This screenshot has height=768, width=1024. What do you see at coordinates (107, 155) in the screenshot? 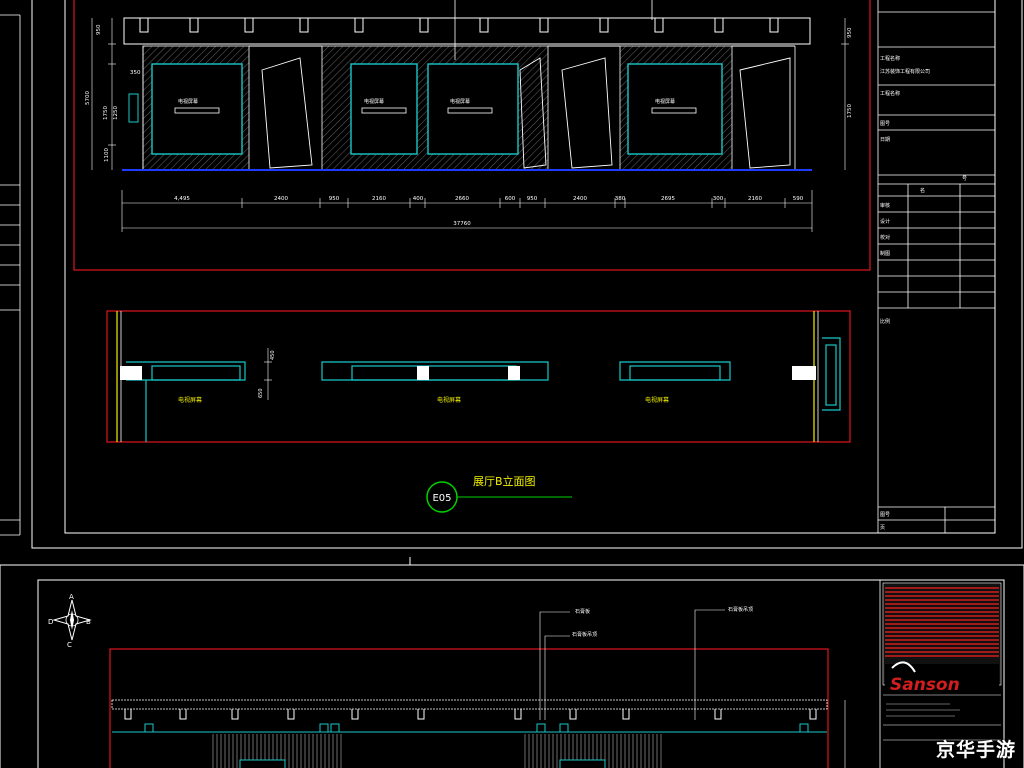
I see `dim-h-4: 1100` at bounding box center [107, 155].